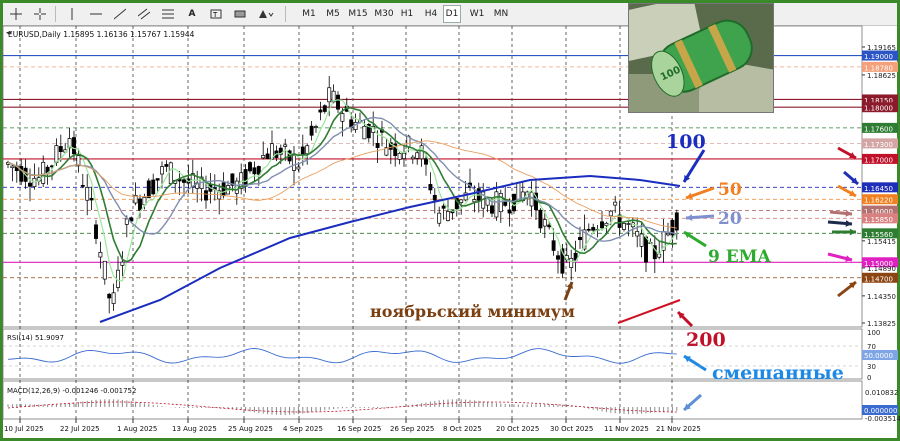 The width and height of the screenshot is (900, 441). What do you see at coordinates (873, 333) in the screenshot?
I see `rsi-tick-label: 100` at bounding box center [873, 333].